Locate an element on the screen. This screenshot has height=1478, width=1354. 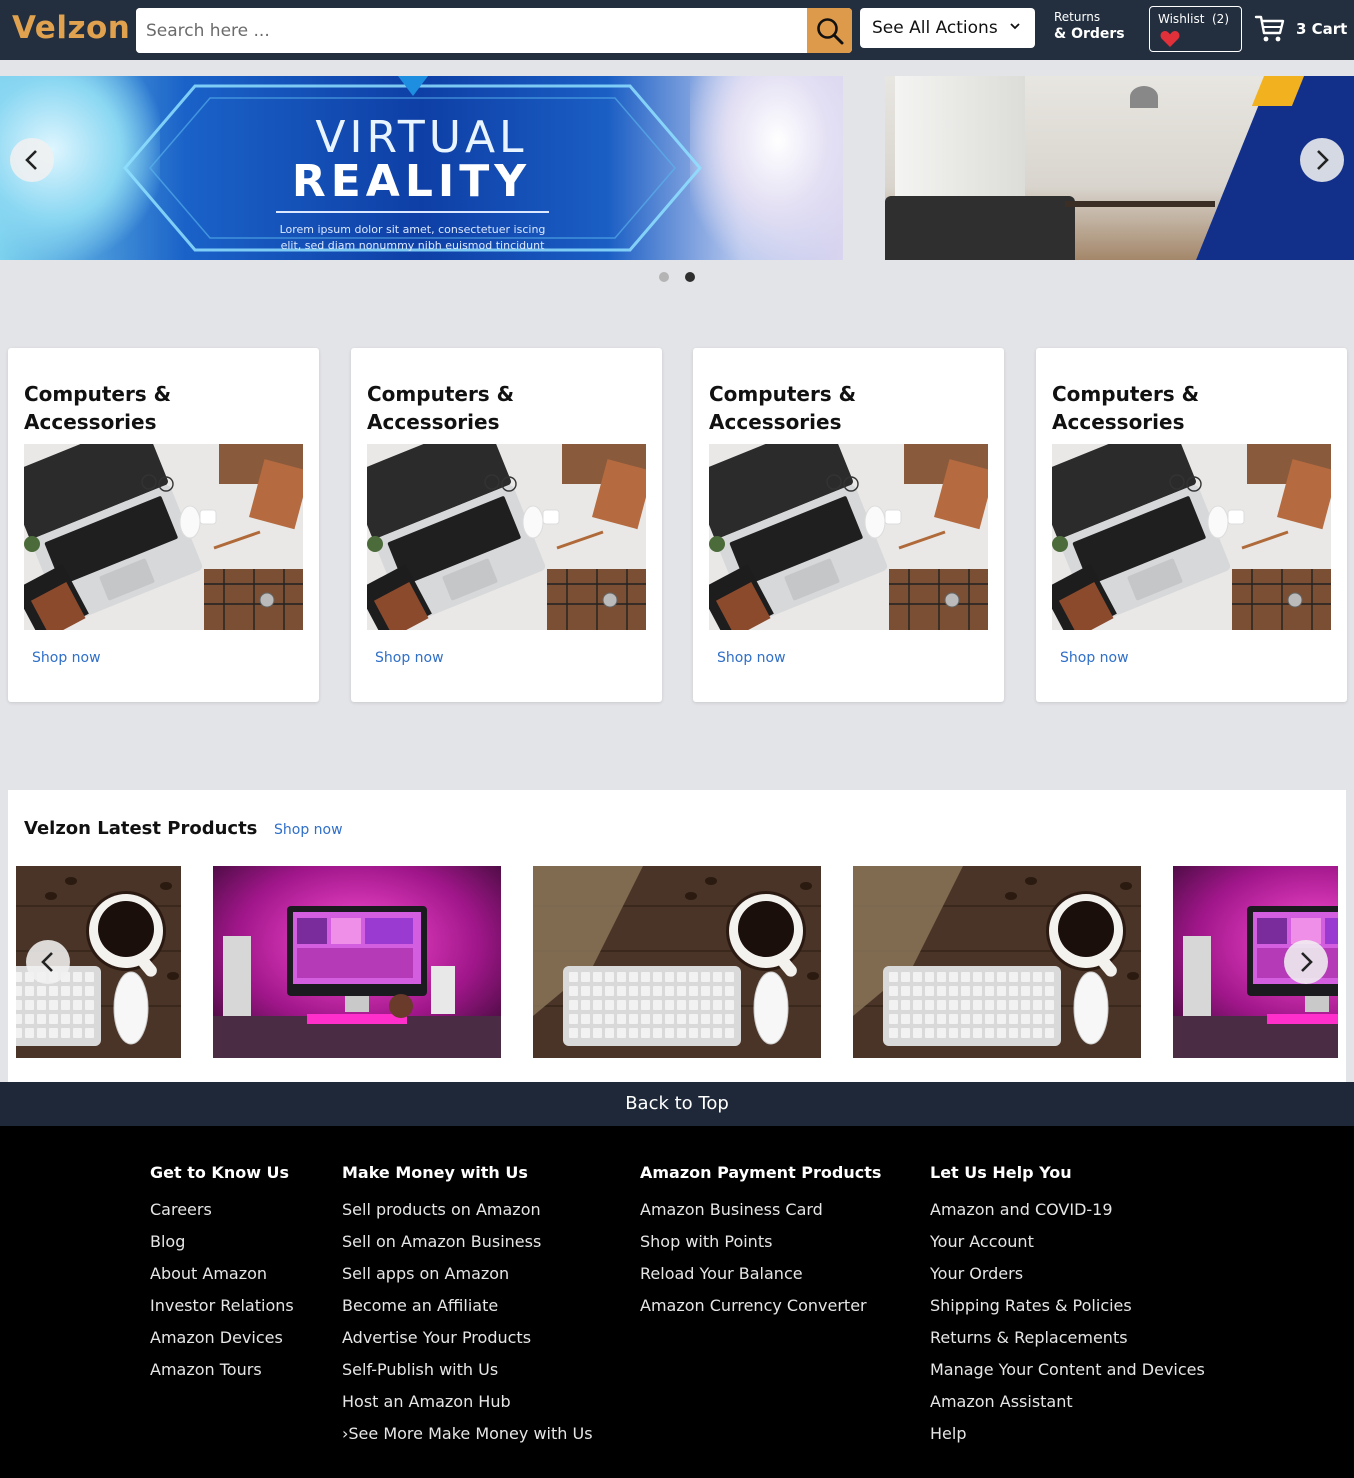
footer-column-heading: Amazon Payment Products is located at coordinates (761, 1172).